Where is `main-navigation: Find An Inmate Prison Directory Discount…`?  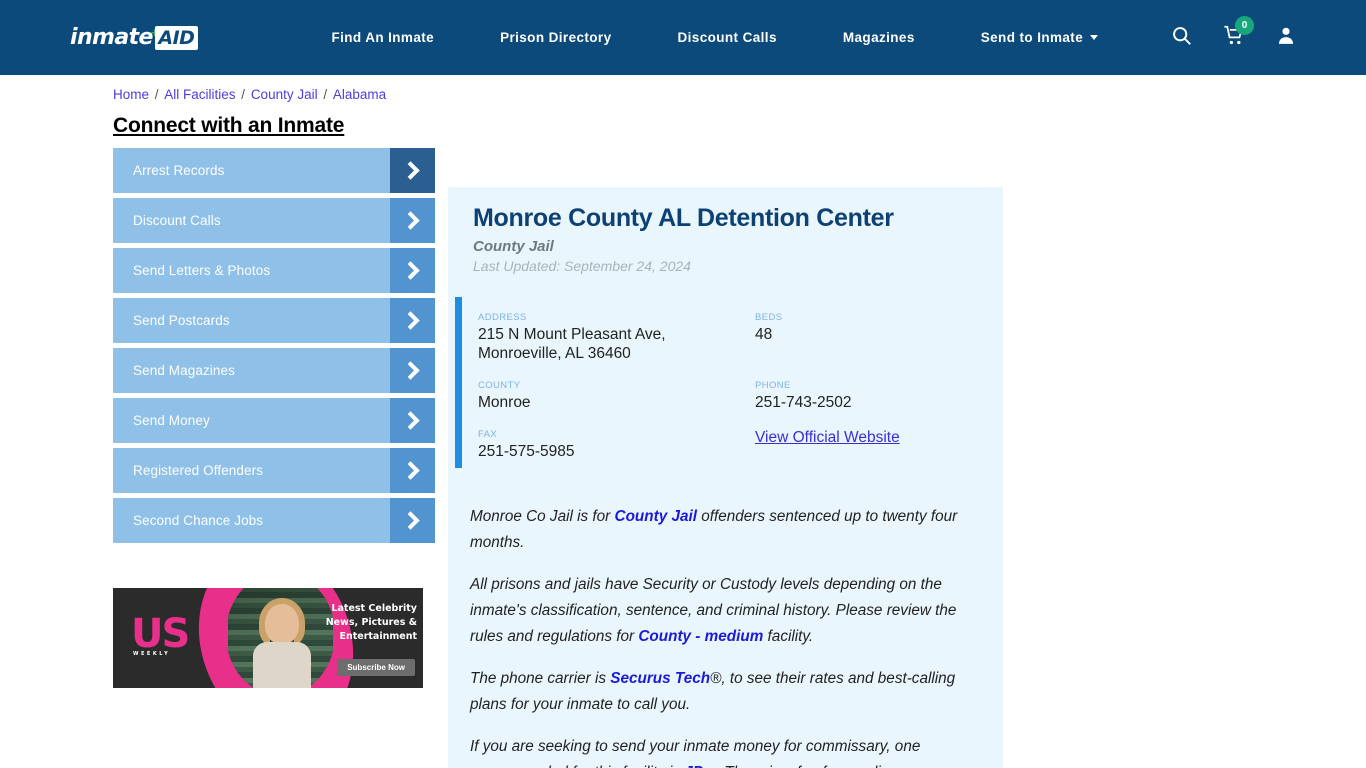
main-navigation: Find An Inmate Prison Directory Discount… is located at coordinates (708, 37).